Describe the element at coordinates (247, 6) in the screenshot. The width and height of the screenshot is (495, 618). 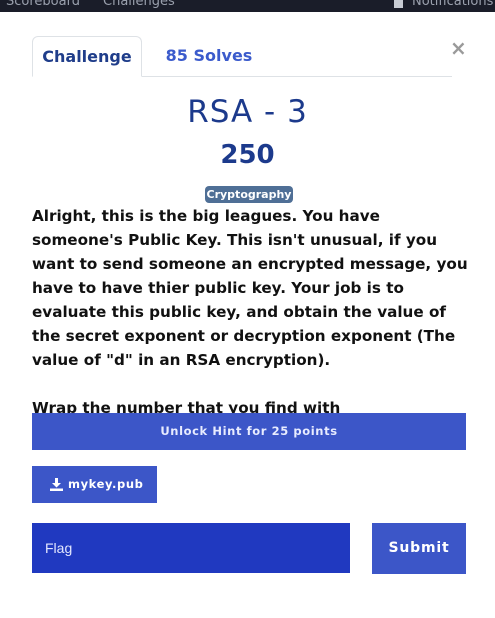
I see `background-navbar: Scoreboard Challenges Notifications` at that location.